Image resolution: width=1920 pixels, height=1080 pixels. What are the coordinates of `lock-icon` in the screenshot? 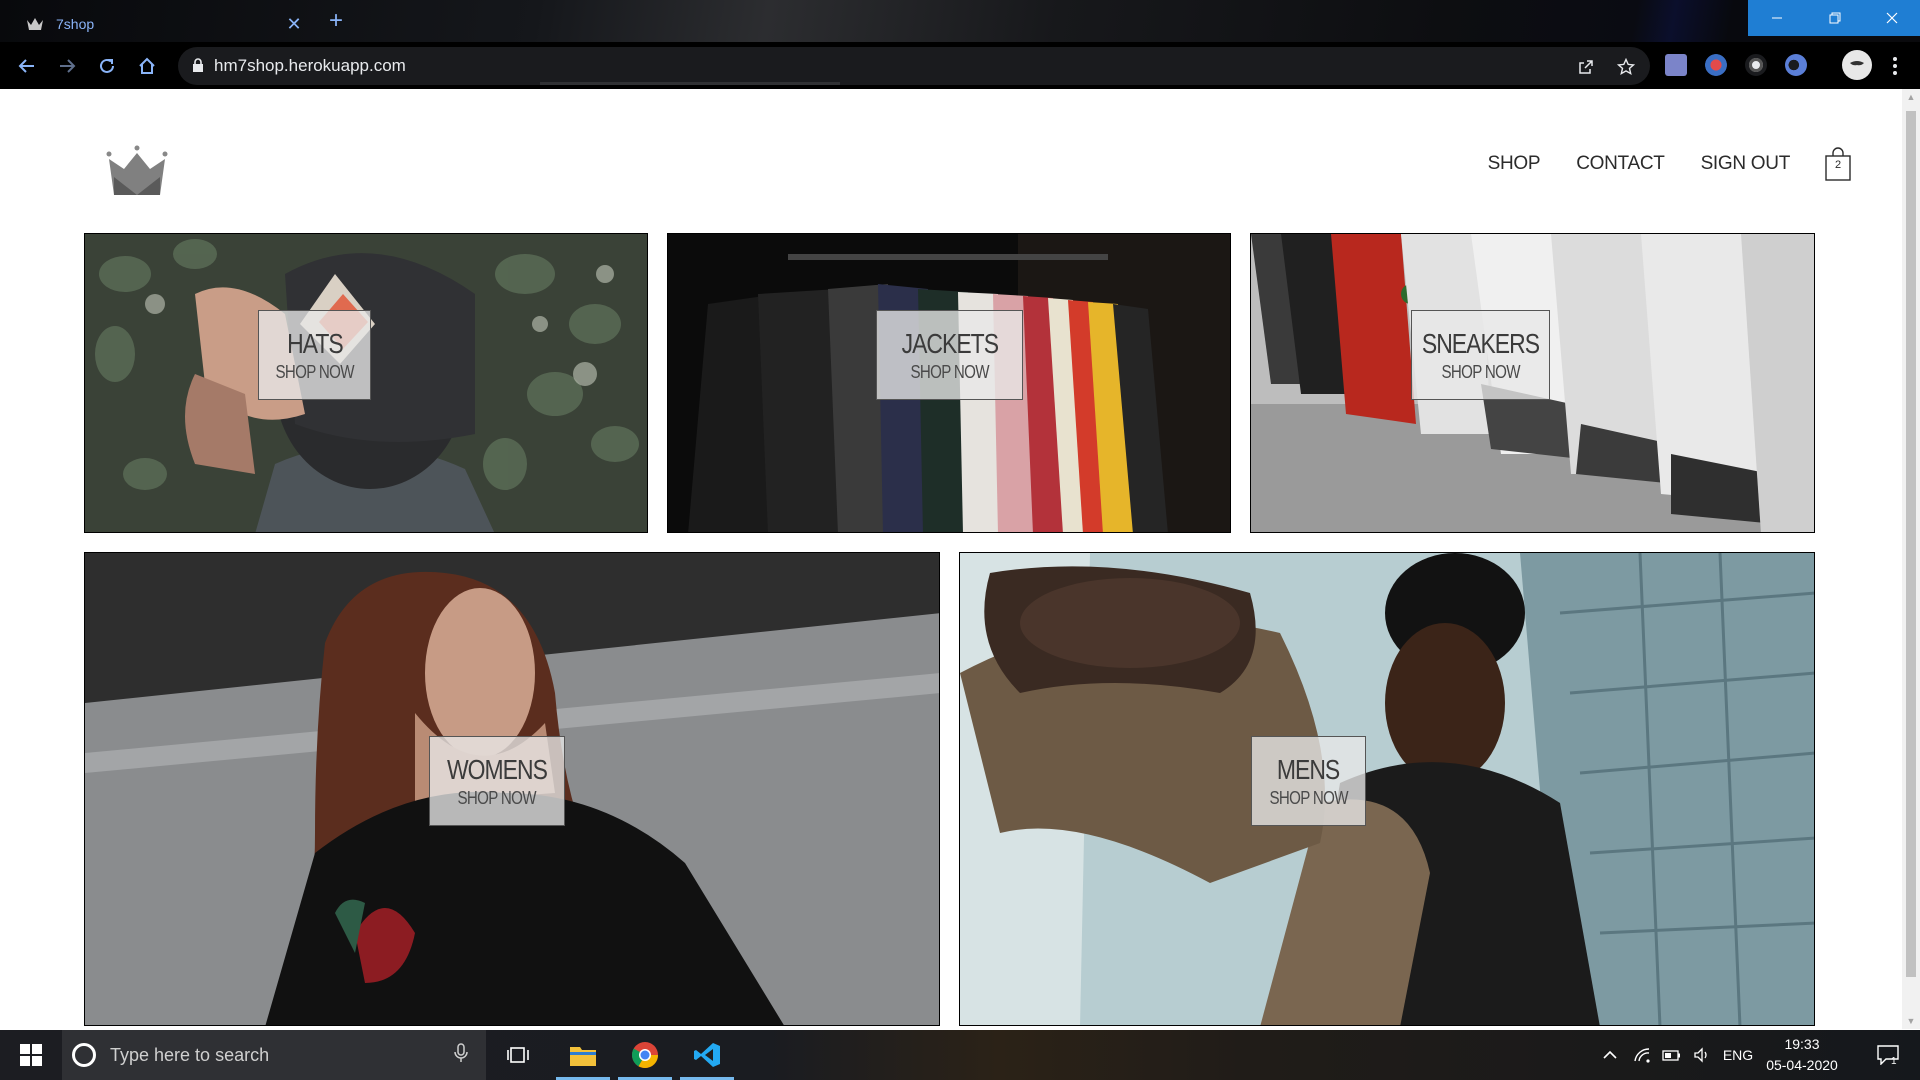 It's located at (198, 66).